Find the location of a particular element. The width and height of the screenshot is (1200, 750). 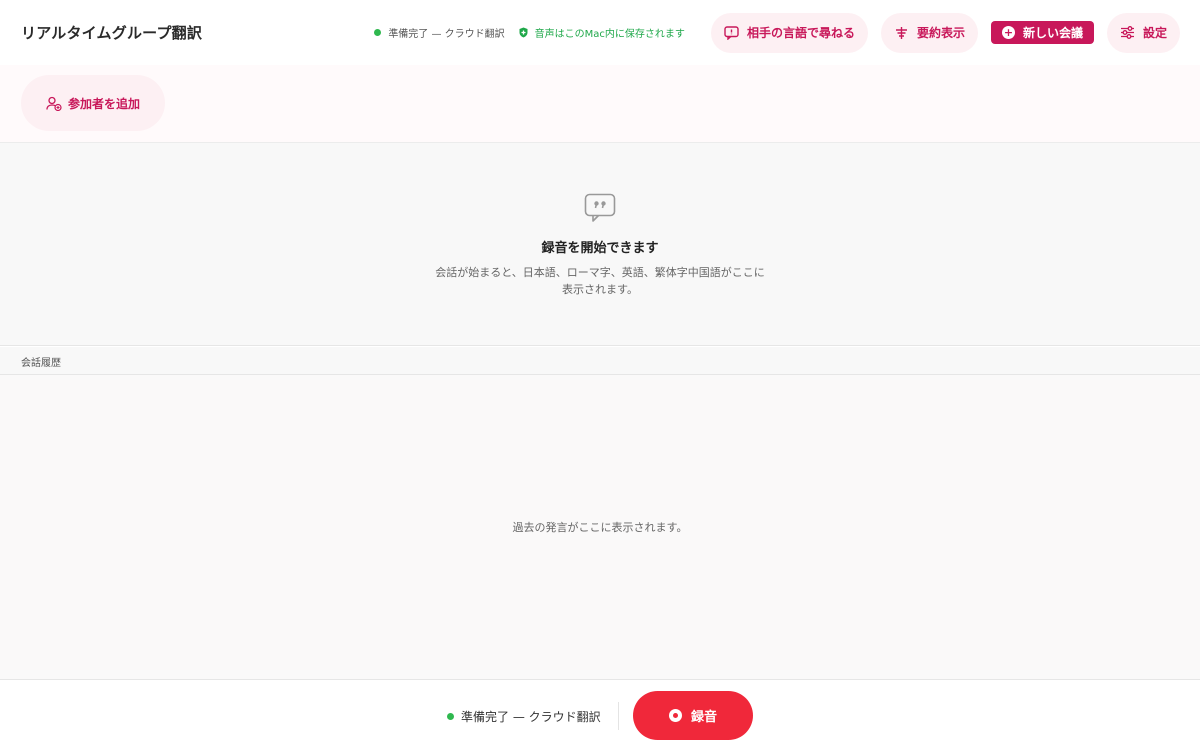

participants-bar: 参加者を追加 is located at coordinates (600, 104).